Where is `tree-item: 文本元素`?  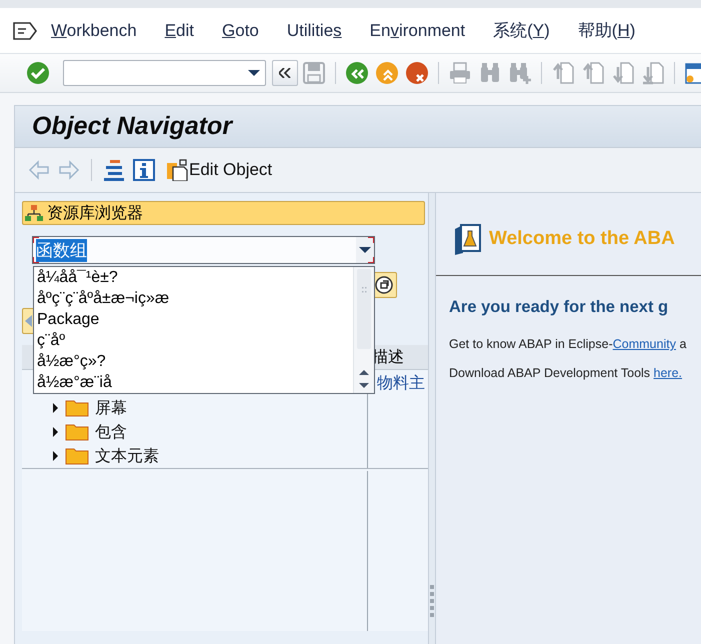 tree-item: 文本元素 is located at coordinates (127, 456).